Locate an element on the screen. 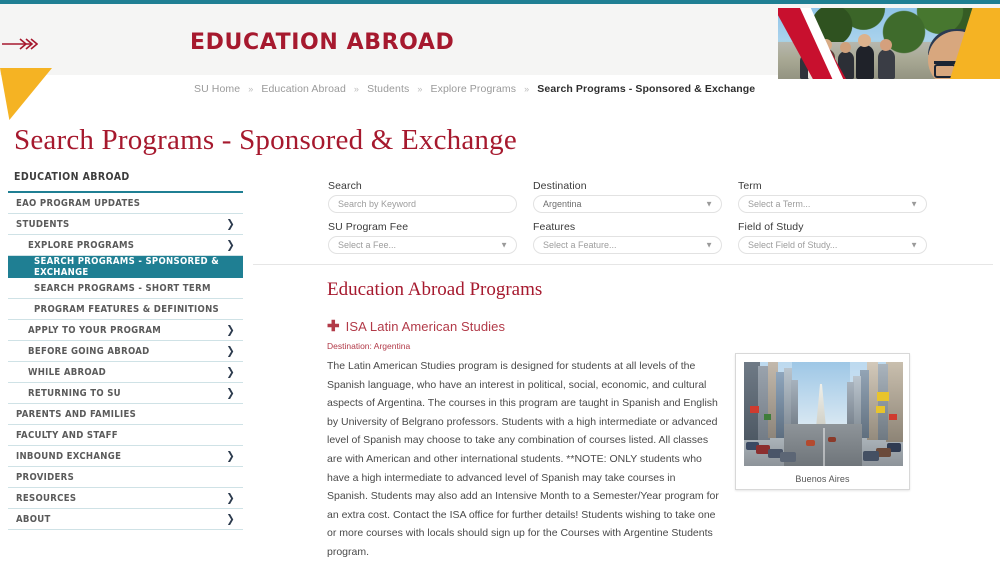 The width and height of the screenshot is (1000, 563). site-title: EDUCATION ABROAD is located at coordinates (322, 42).